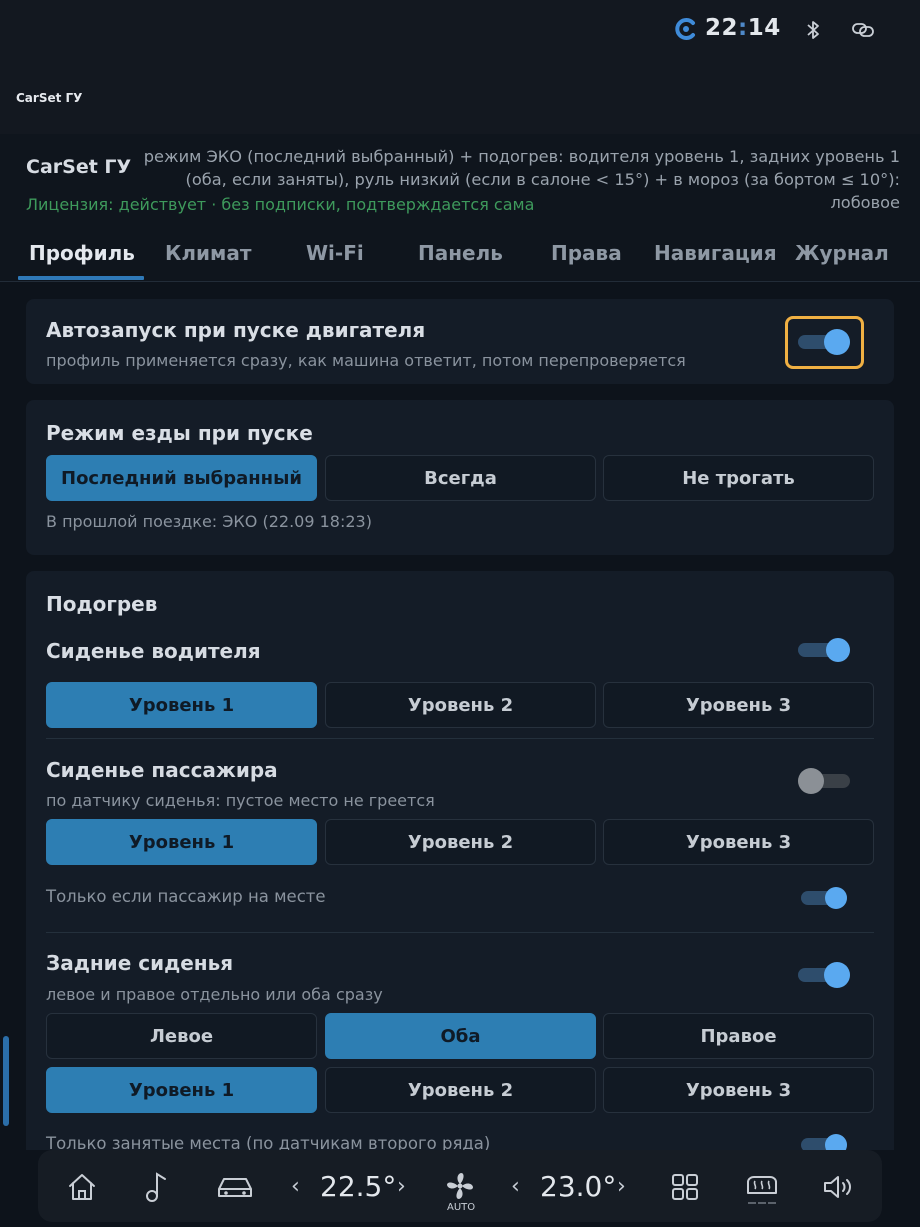  What do you see at coordinates (6, 1081) in the screenshot?
I see `scrollbar` at bounding box center [6, 1081].